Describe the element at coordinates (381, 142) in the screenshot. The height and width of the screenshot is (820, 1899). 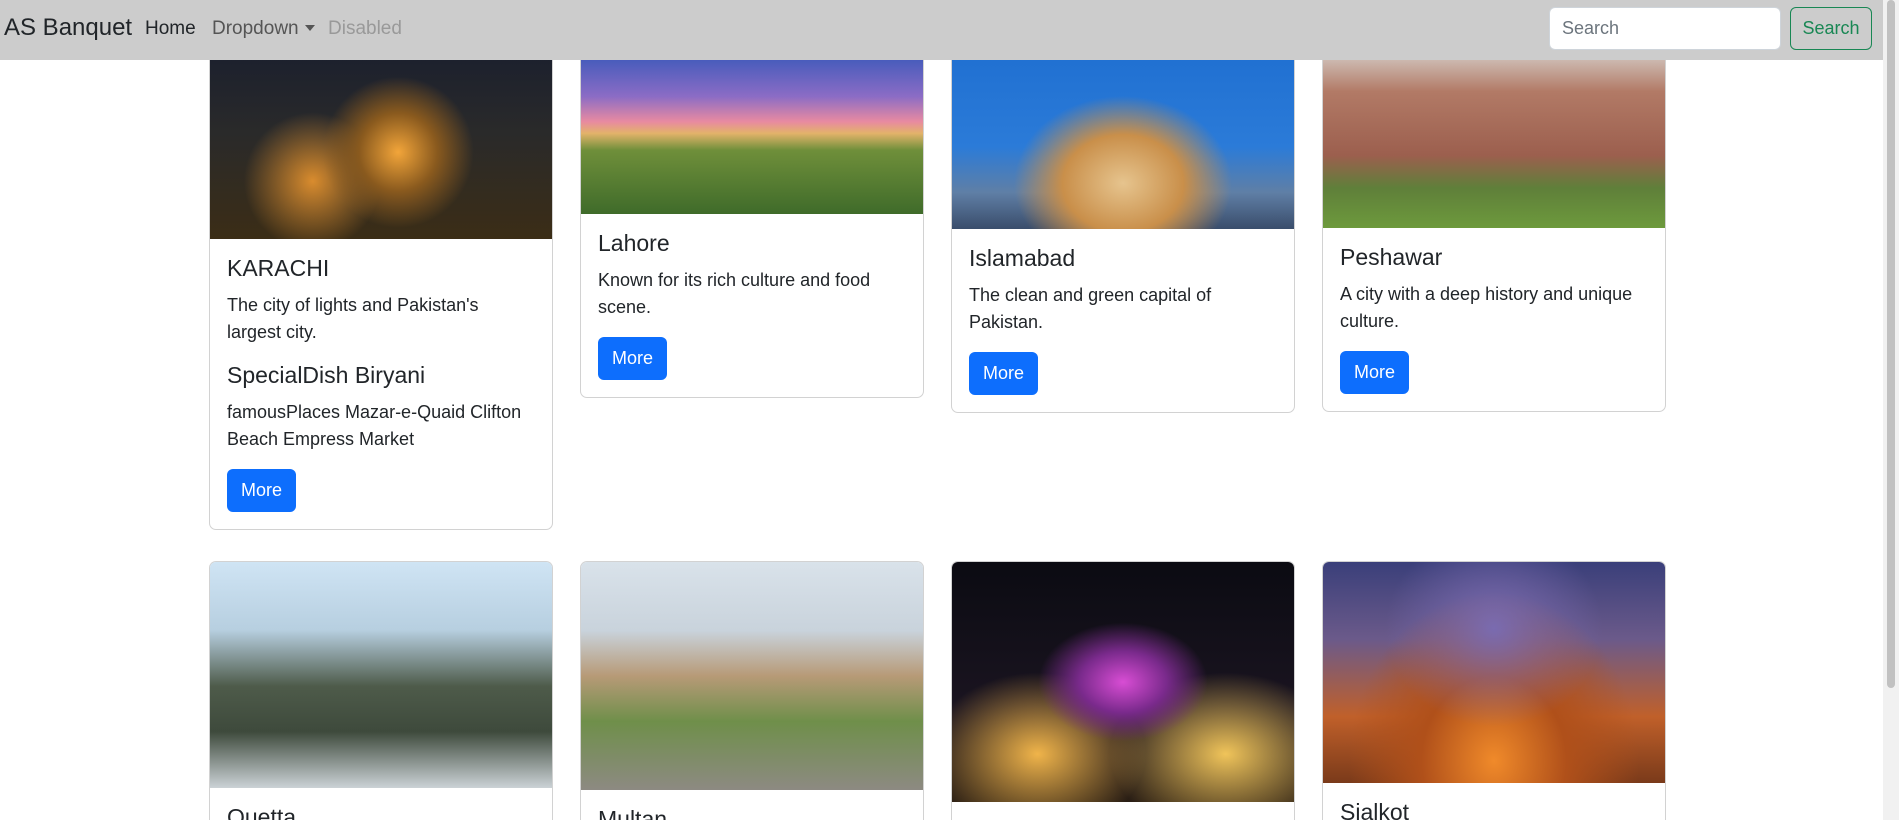
I see `card-image-karachi` at that location.